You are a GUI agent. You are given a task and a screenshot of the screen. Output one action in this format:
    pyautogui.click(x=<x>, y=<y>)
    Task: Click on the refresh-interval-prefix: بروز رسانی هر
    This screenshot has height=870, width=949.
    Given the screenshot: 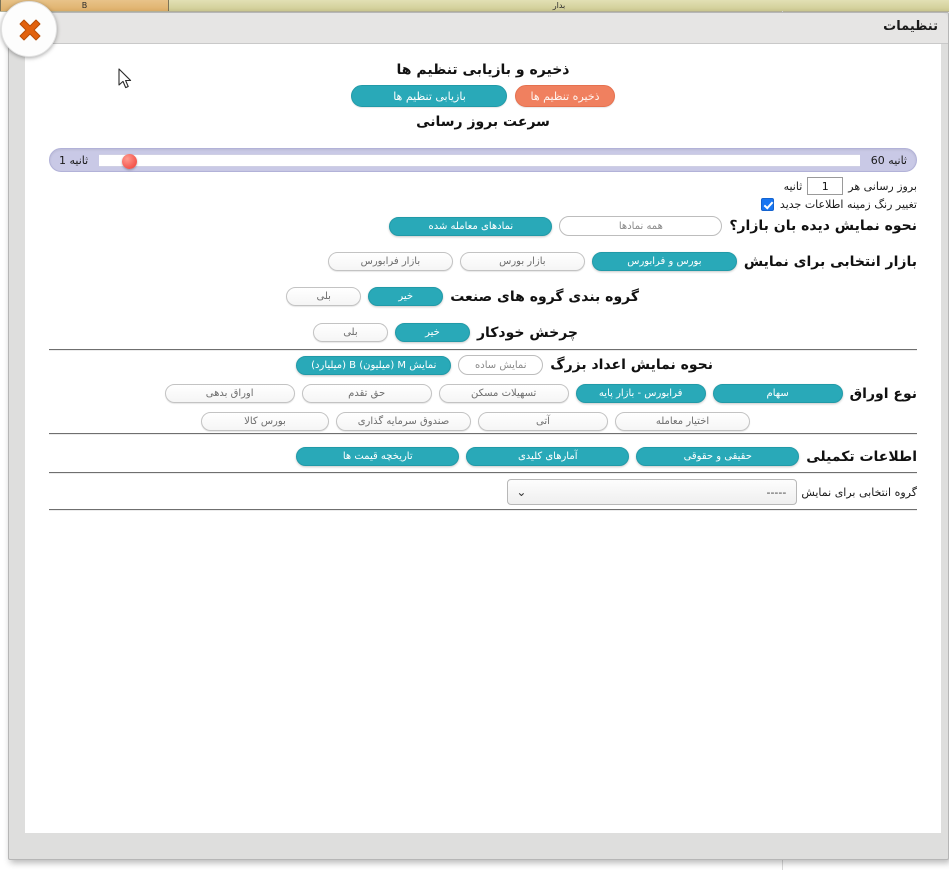 What is the action you would take?
    pyautogui.click(x=882, y=186)
    